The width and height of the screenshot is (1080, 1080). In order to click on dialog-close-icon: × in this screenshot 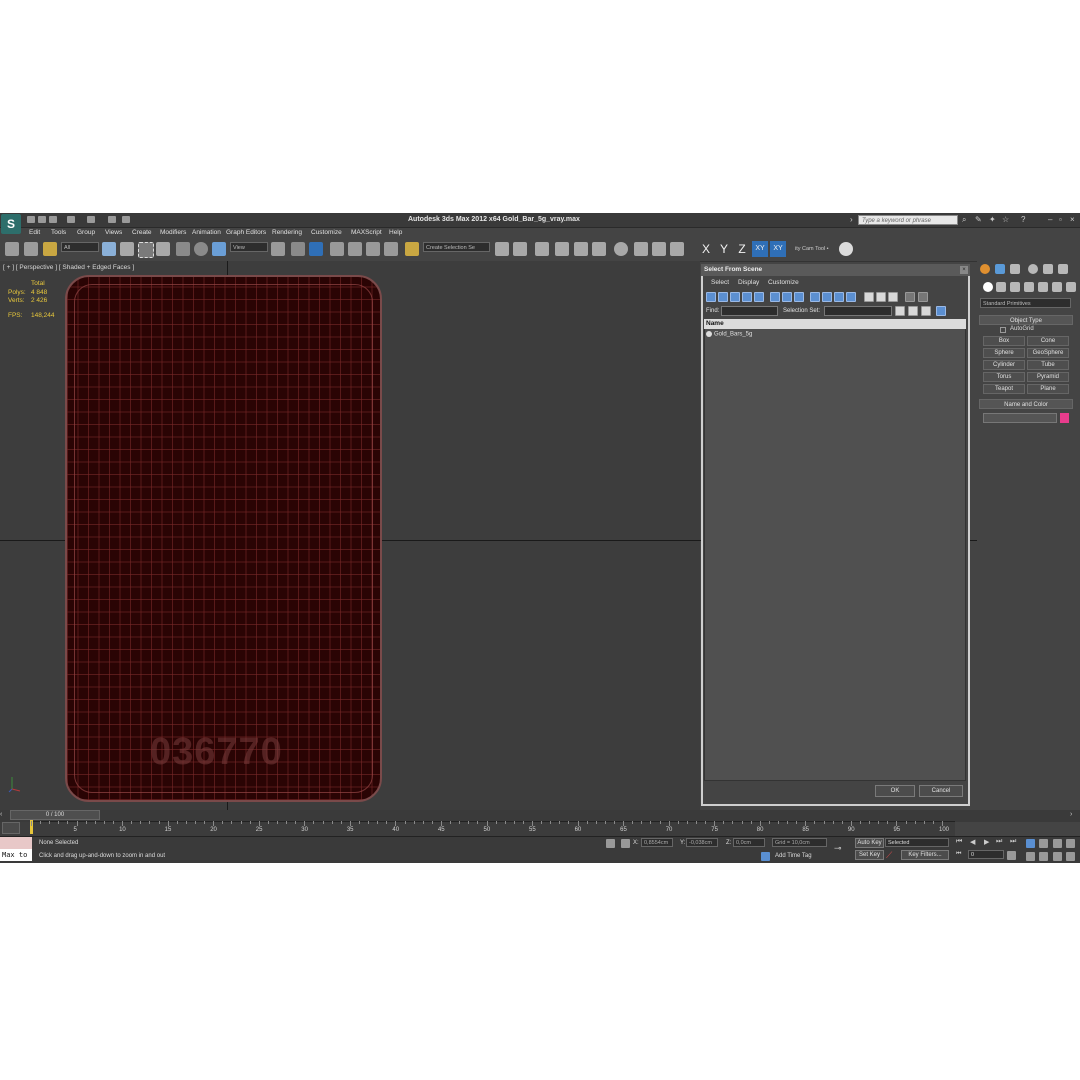, I will do `click(964, 270)`.